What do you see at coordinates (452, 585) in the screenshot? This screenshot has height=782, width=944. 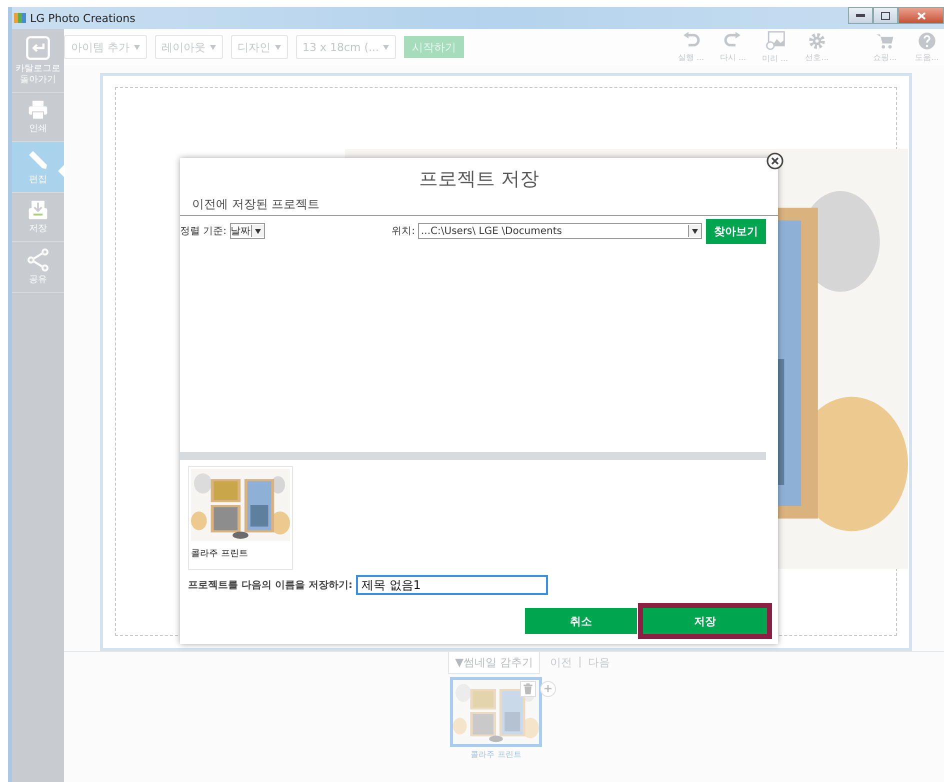 I see `name-field: 제목 없음1` at bounding box center [452, 585].